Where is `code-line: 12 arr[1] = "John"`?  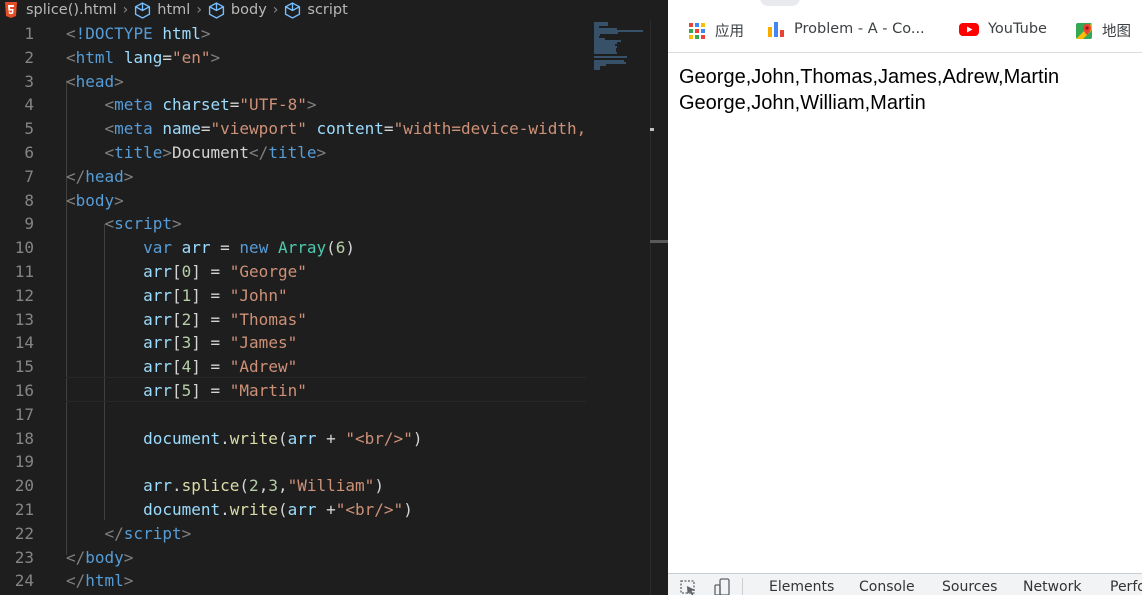
code-line: 12 arr[1] = "John" is located at coordinates (334, 296).